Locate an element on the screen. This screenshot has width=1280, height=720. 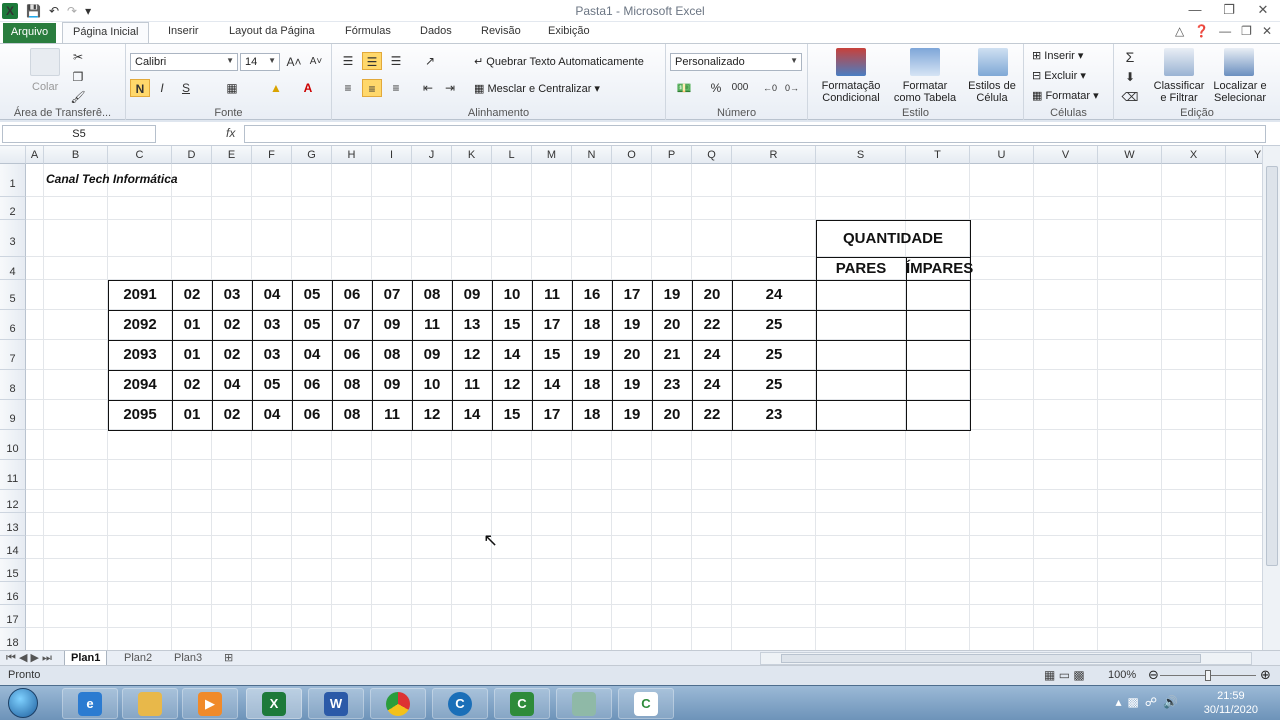
increase-indent-icon: ⇥ is located at coordinates (450, 88).